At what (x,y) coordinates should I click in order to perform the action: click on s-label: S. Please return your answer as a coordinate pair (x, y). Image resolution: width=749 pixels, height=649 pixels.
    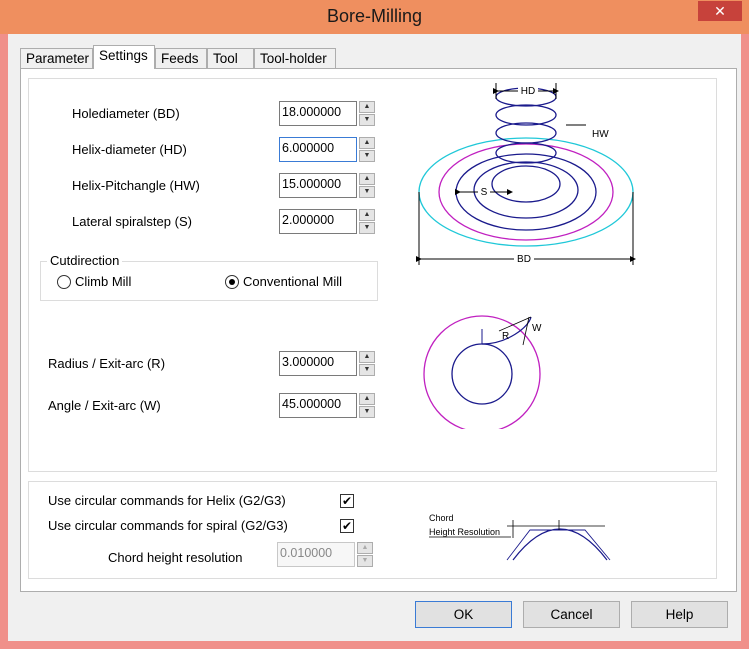
    Looking at the image, I should click on (484, 192).